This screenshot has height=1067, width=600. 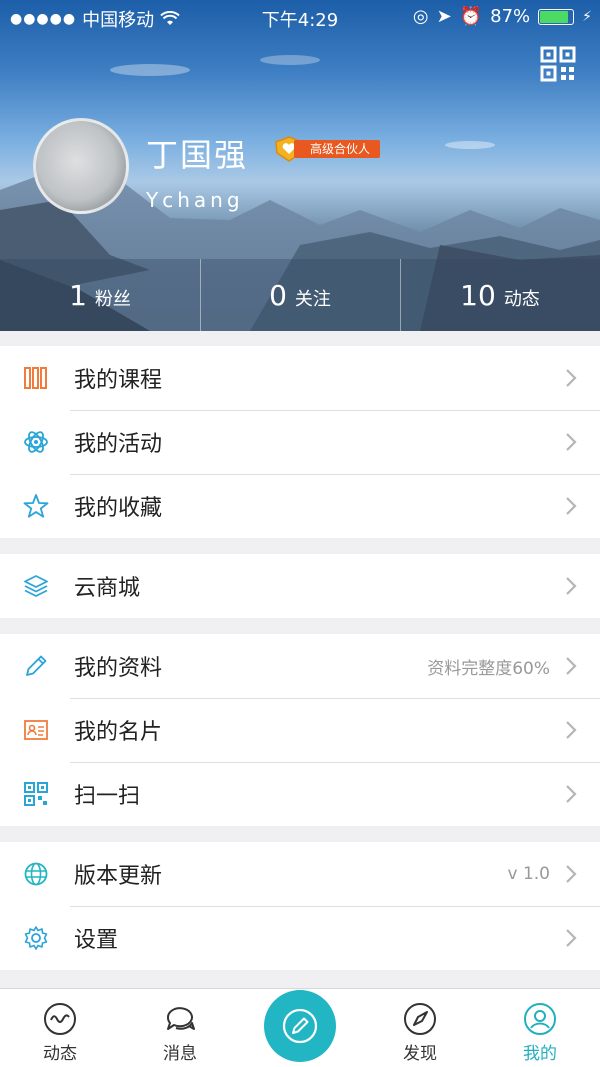 I want to click on star-icon, so click(x=36, y=506).